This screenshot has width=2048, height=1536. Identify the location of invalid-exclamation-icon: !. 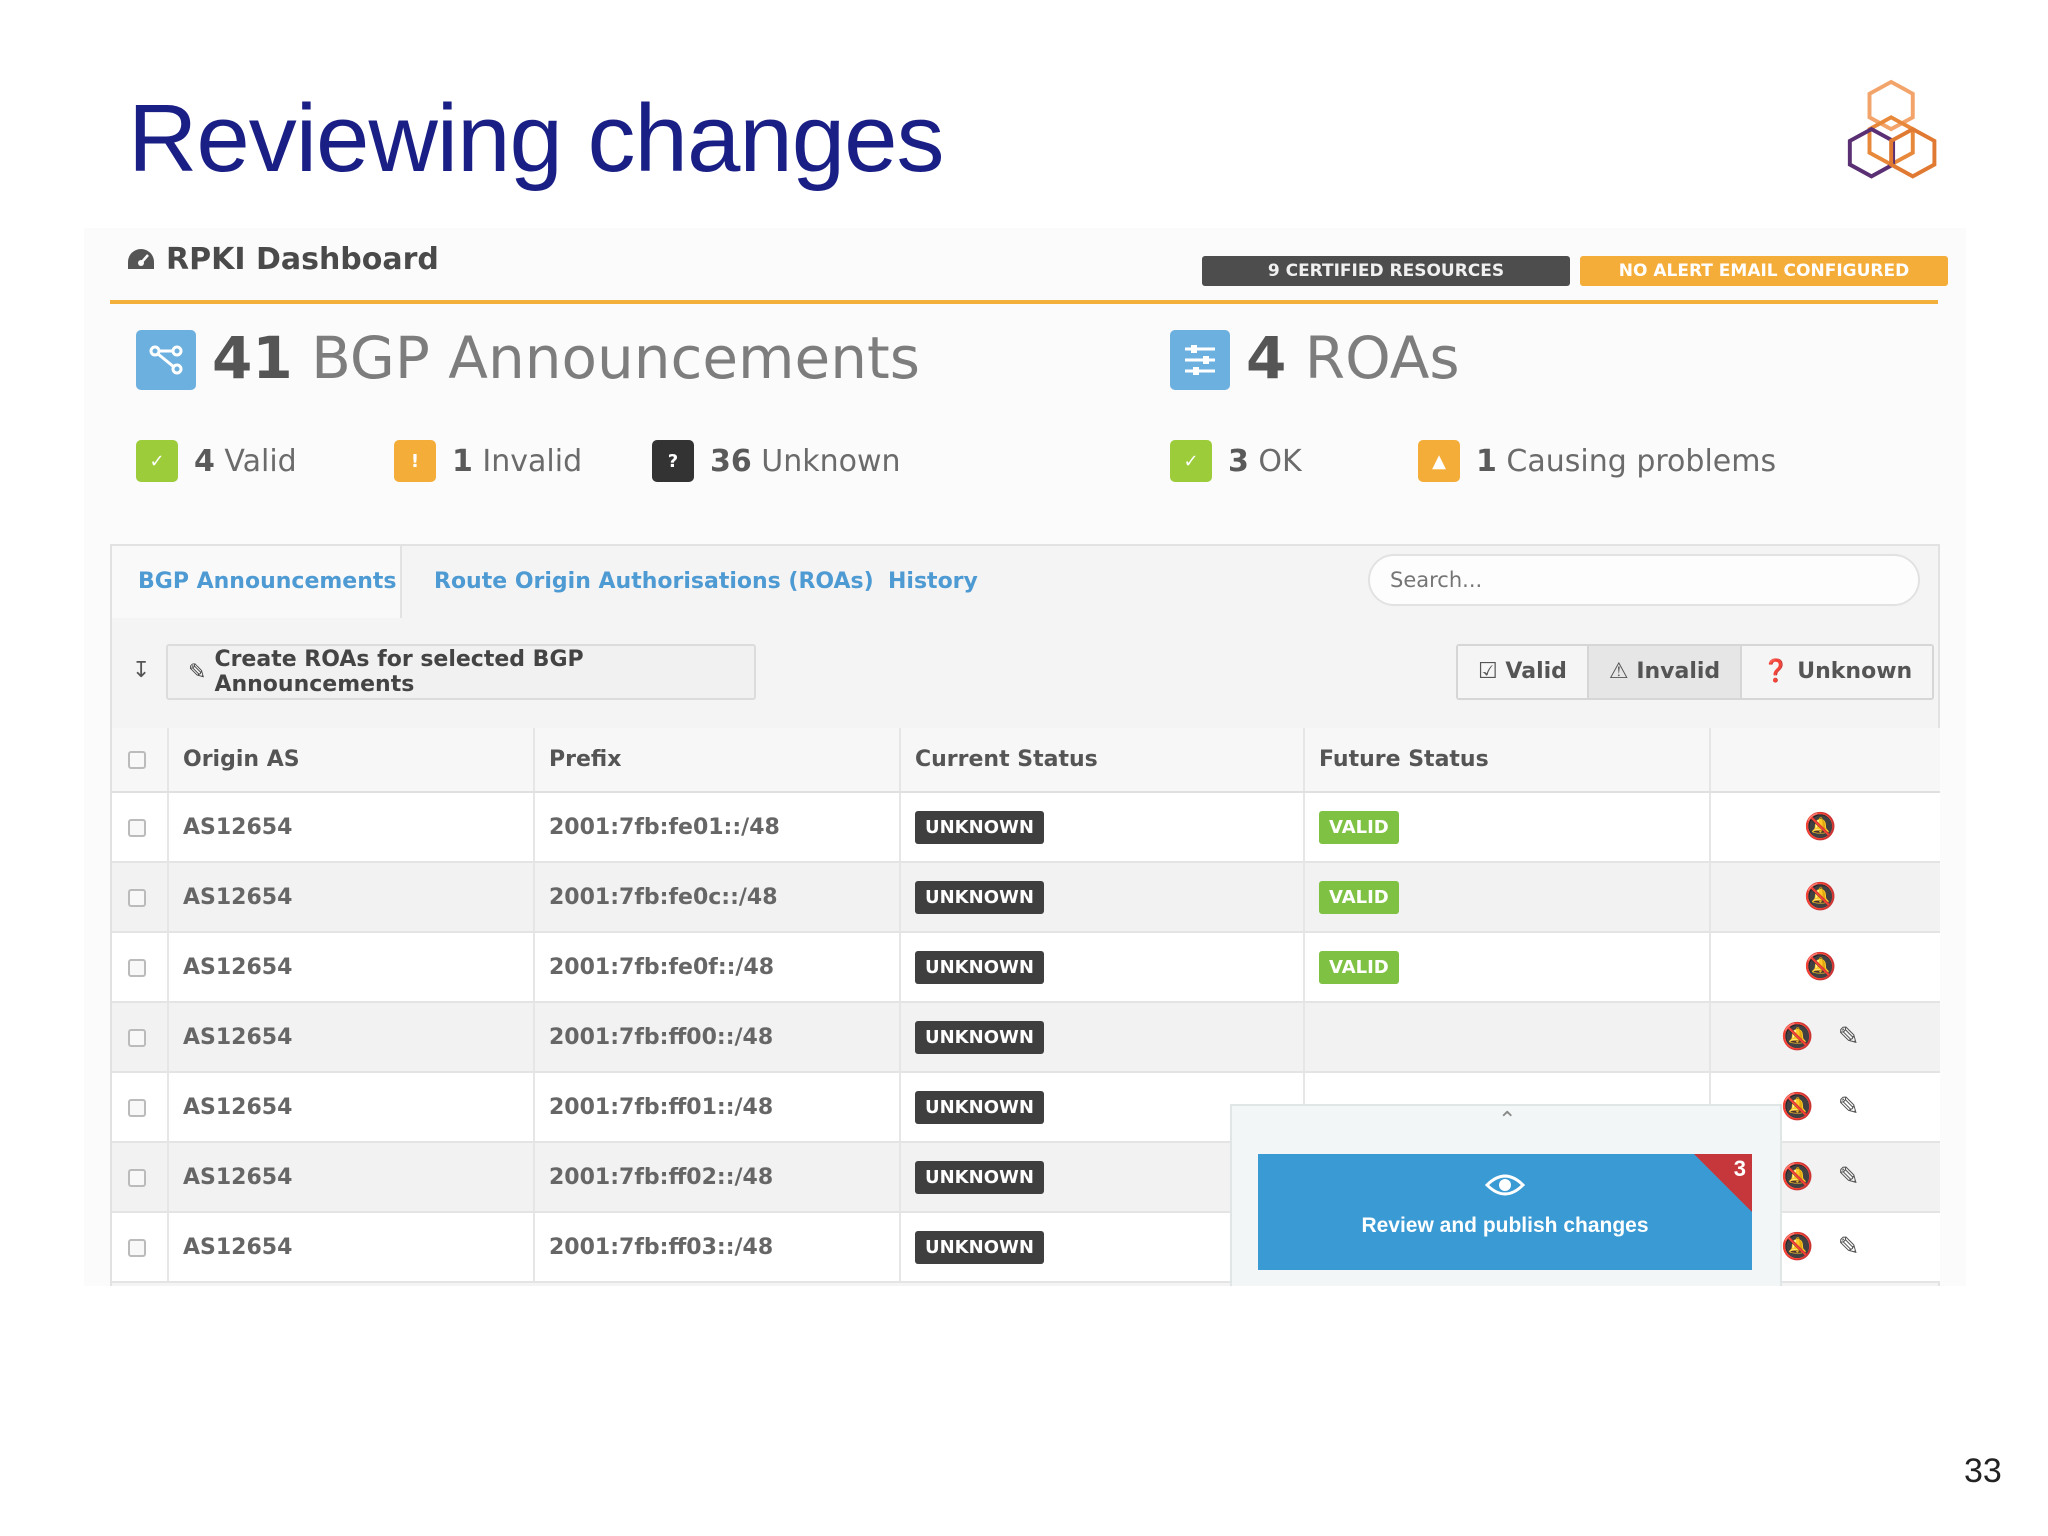
(415, 461).